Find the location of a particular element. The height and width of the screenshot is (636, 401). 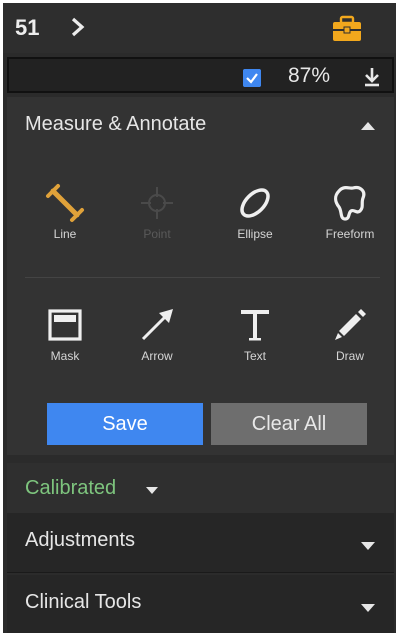

chevron-right-icon is located at coordinates (78, 27).